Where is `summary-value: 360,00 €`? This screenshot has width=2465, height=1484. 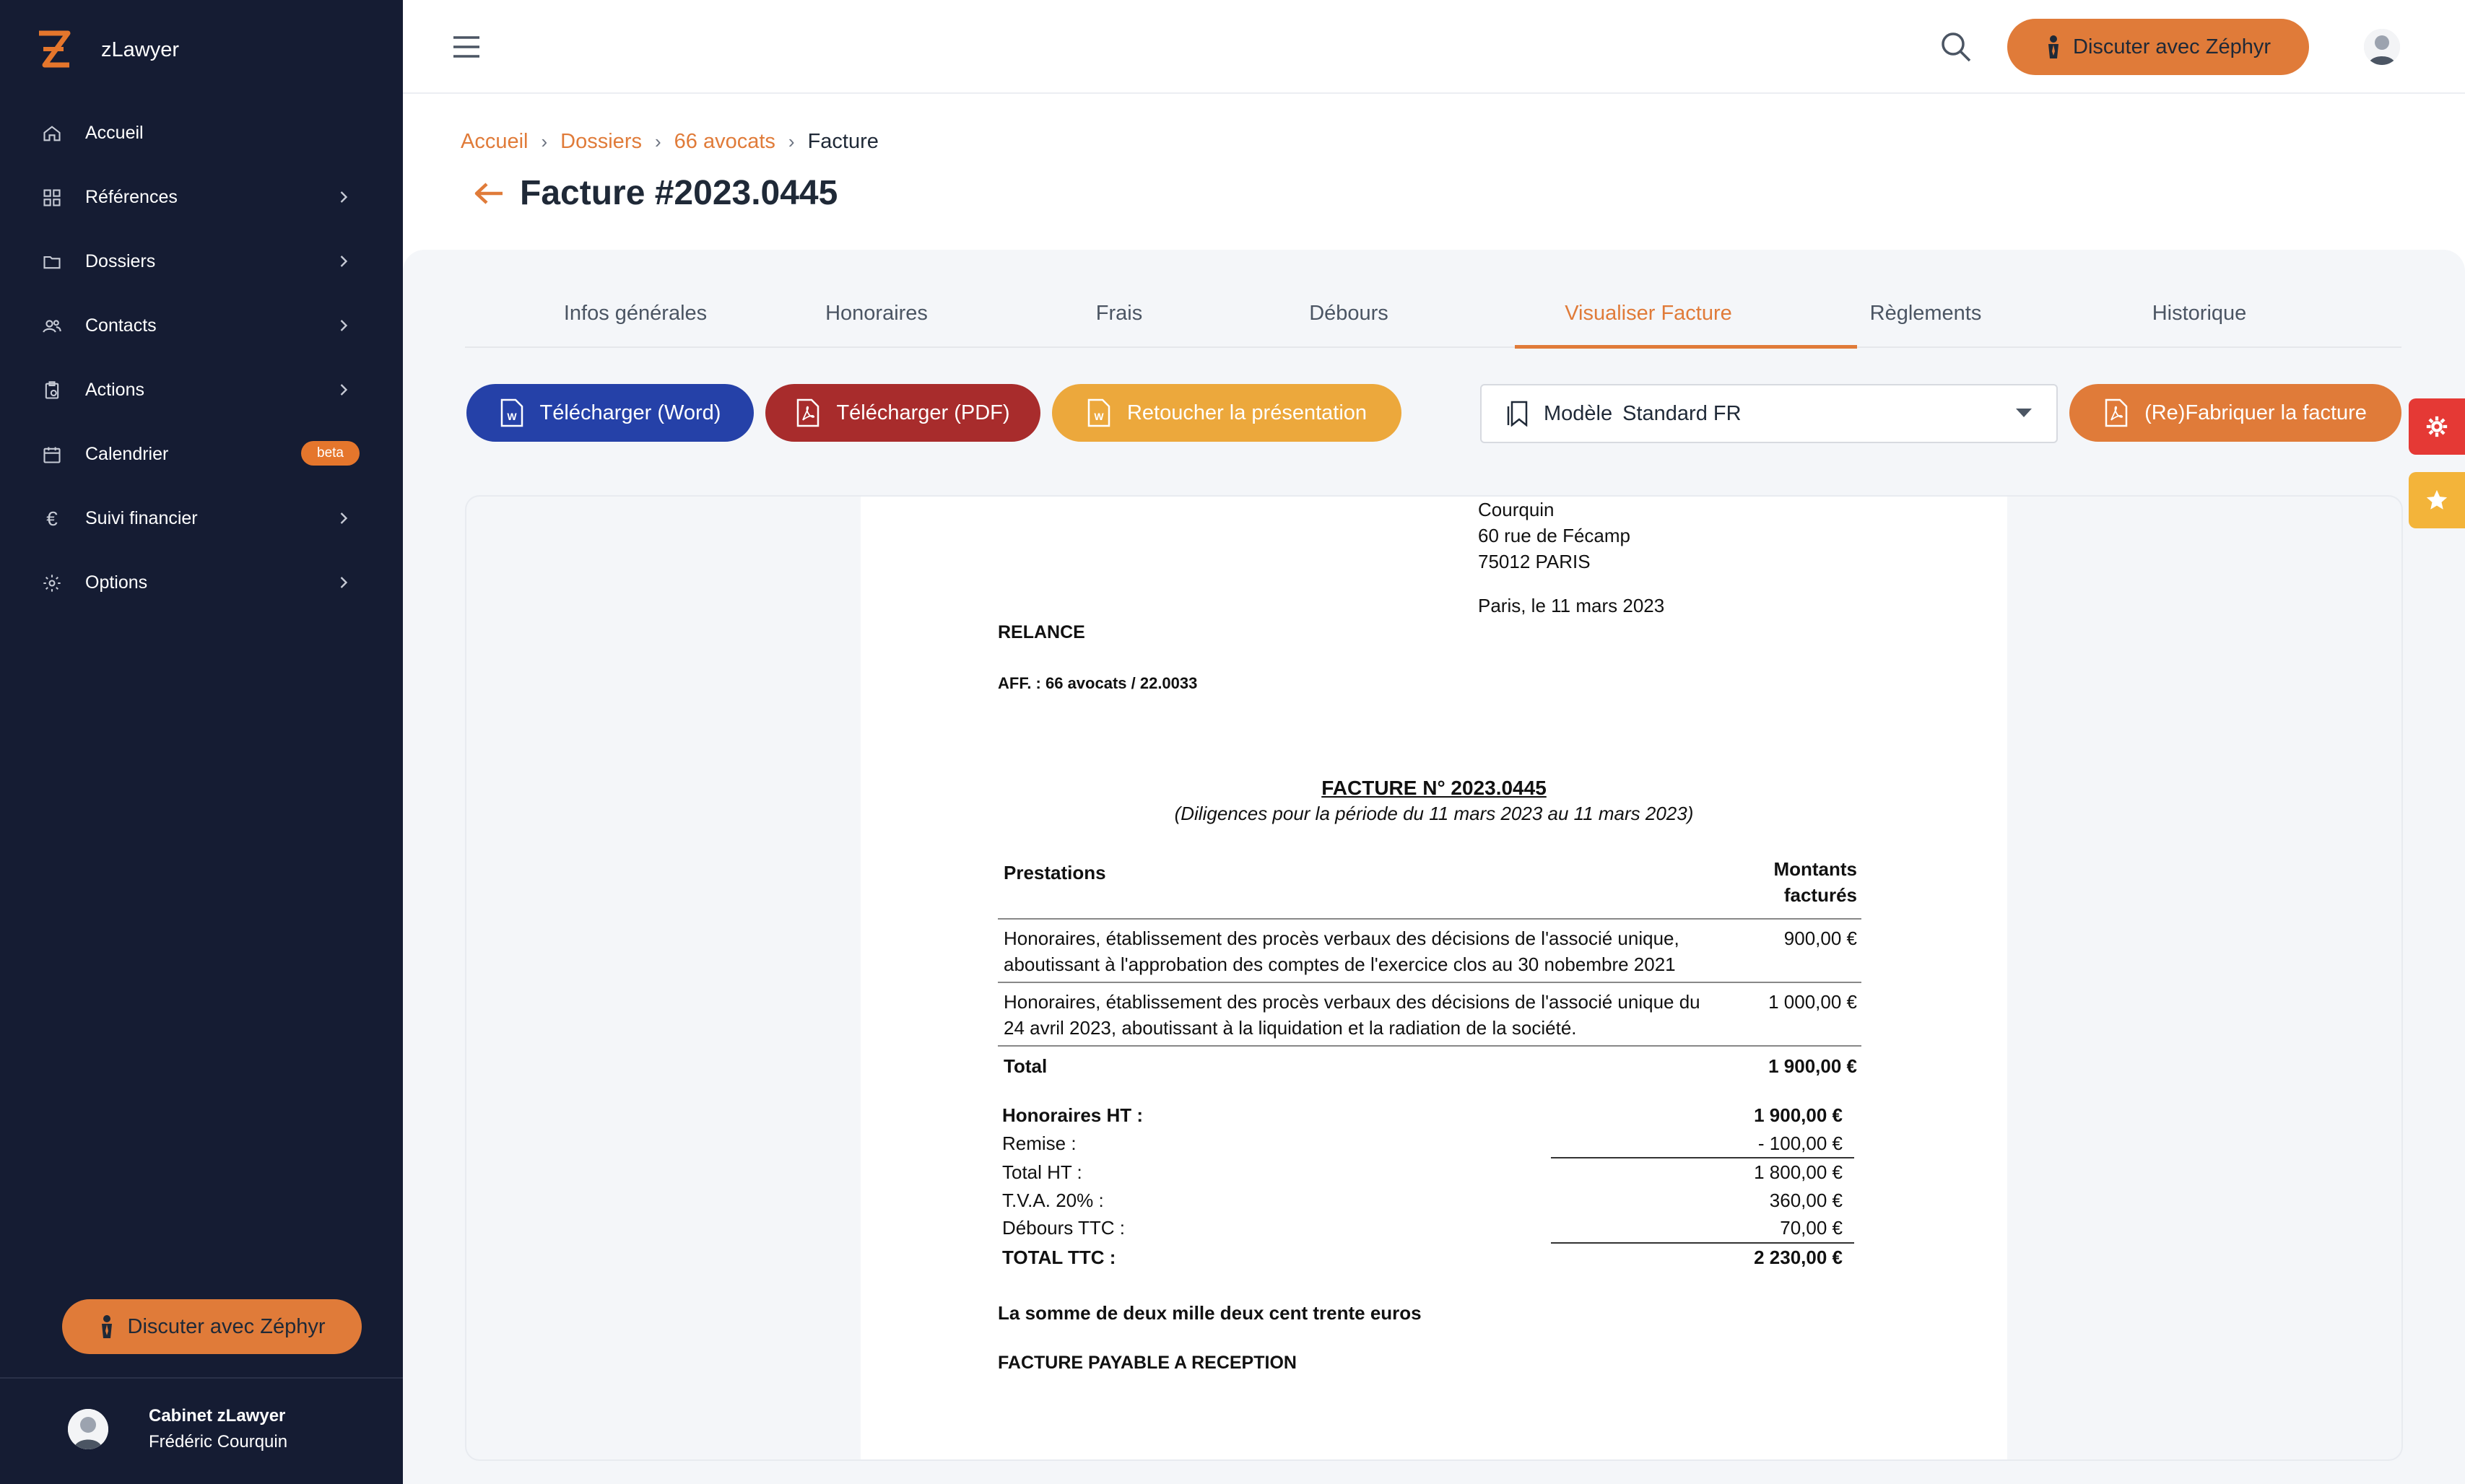 summary-value: 360,00 € is located at coordinates (1806, 1200).